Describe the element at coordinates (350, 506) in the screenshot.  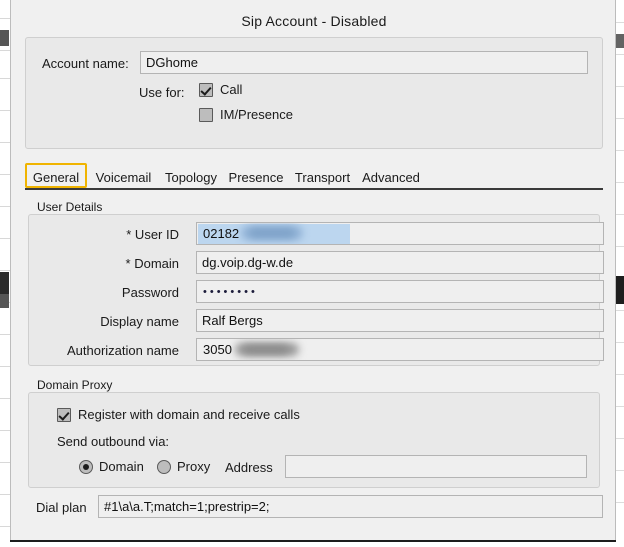
I see `dial-plan-input: #1\a\a.T;match=1;prestrip=2;` at that location.